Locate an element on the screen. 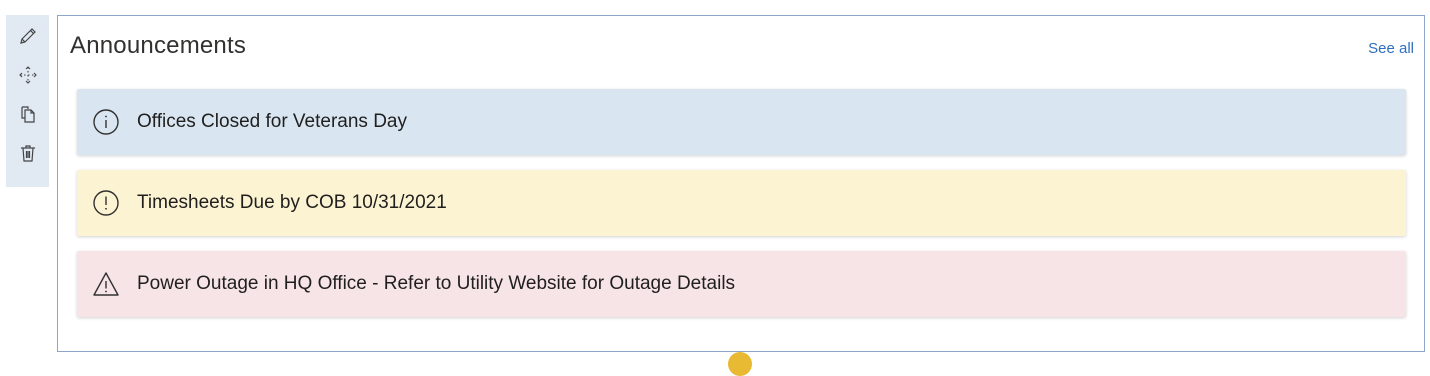 This screenshot has height=376, width=1430. edit-webpart-button is located at coordinates (28, 36).